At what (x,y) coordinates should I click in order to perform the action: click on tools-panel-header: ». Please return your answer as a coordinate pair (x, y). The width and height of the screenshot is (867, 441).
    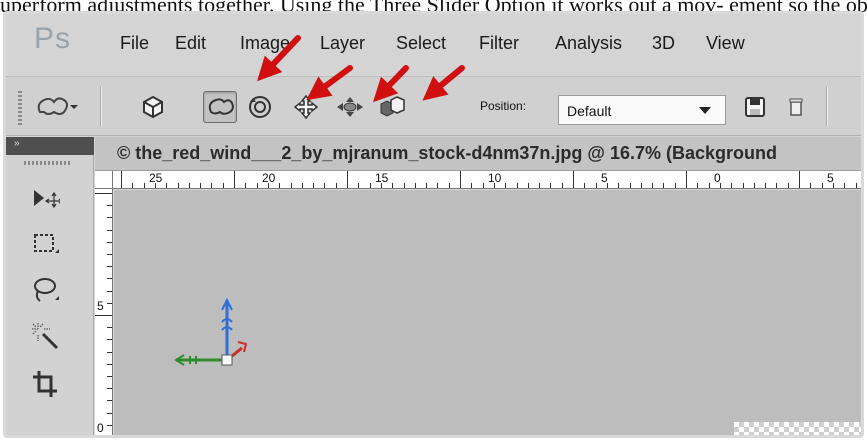
    Looking at the image, I should click on (50, 146).